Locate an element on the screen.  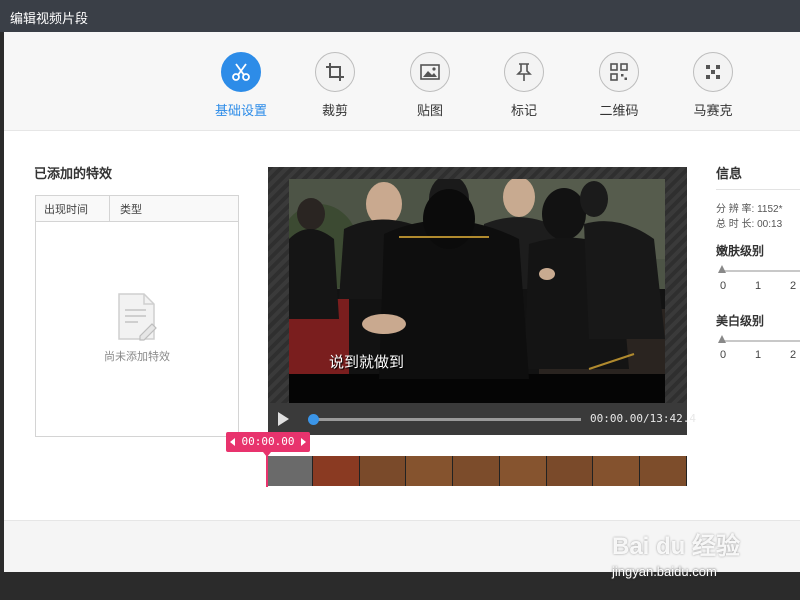
tool-label: 基础设置 is located at coordinates (240, 110).